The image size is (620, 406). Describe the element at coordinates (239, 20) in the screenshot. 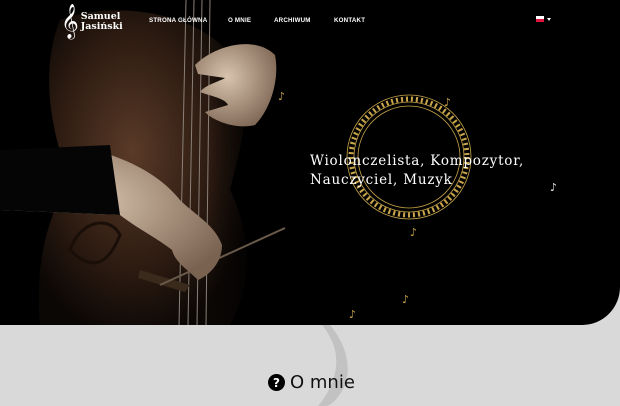

I see `nav-item-about: O MNIE` at that location.